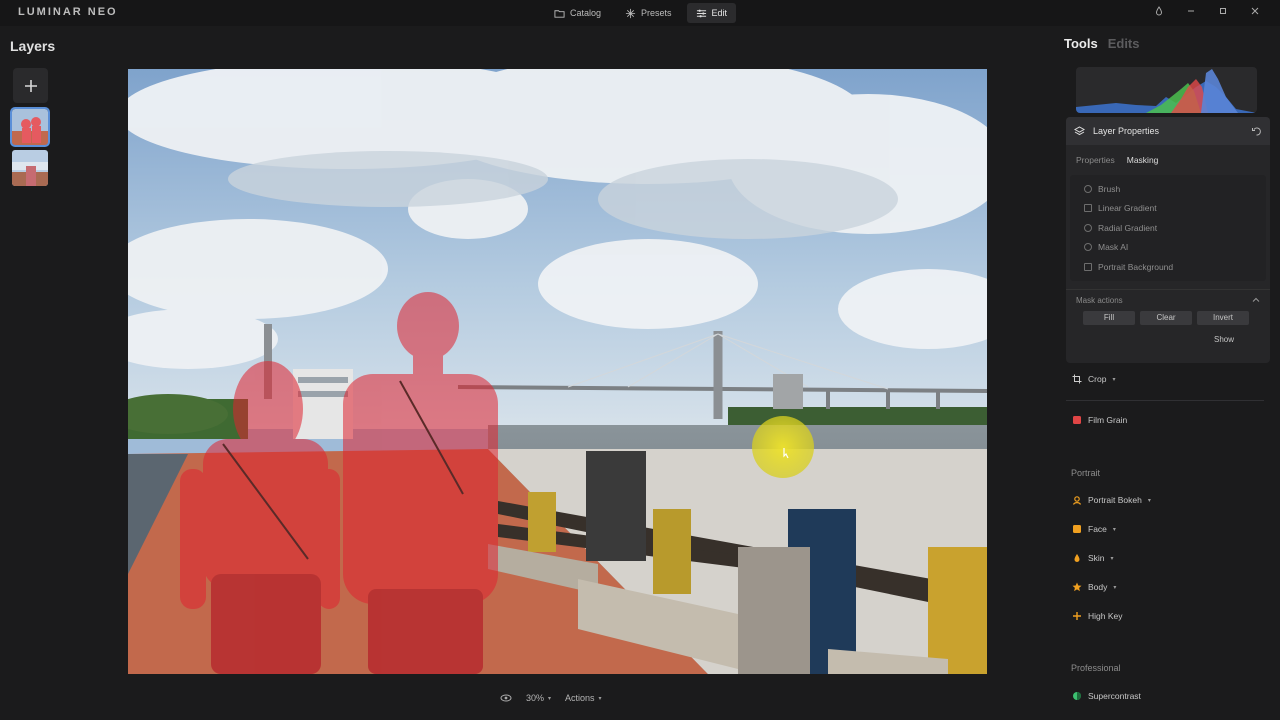 The height and width of the screenshot is (720, 1280). I want to click on subtab-properties: Properties, so click(1095, 160).